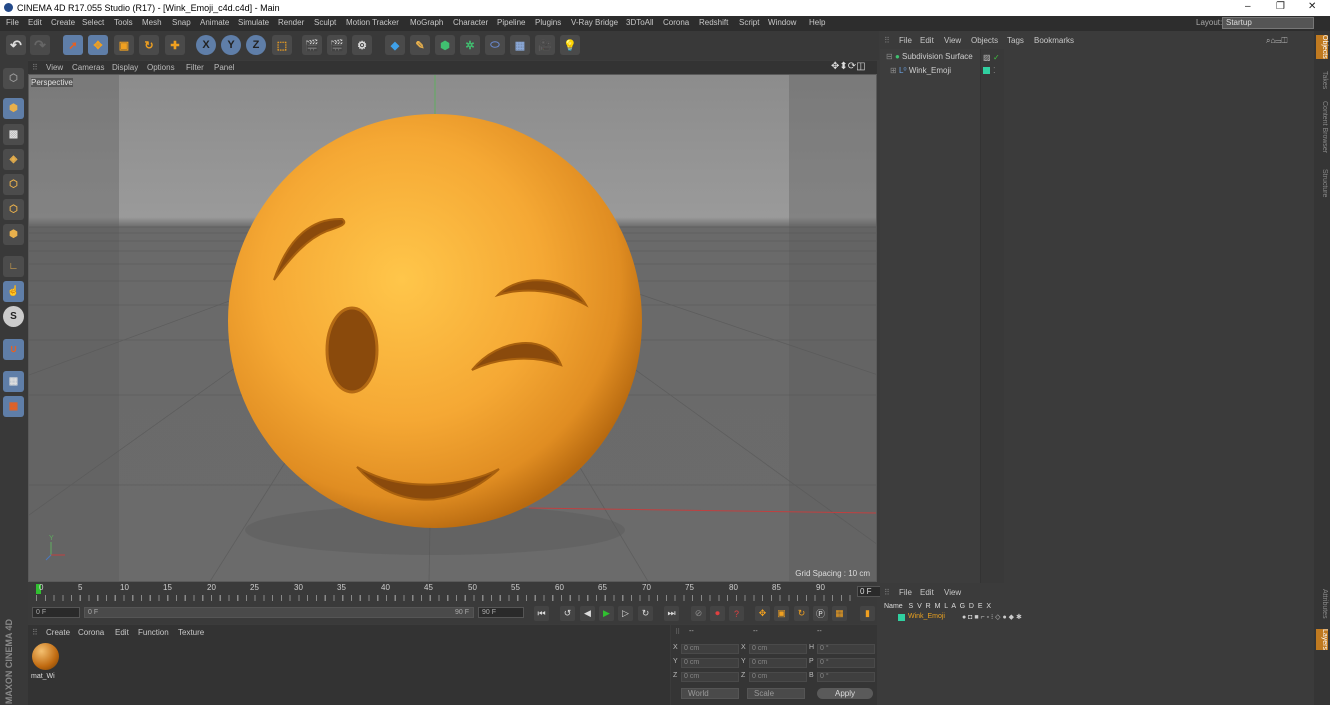  What do you see at coordinates (1054, 40) in the screenshot?
I see `object-menu-bookmarks: Bookmarks` at bounding box center [1054, 40].